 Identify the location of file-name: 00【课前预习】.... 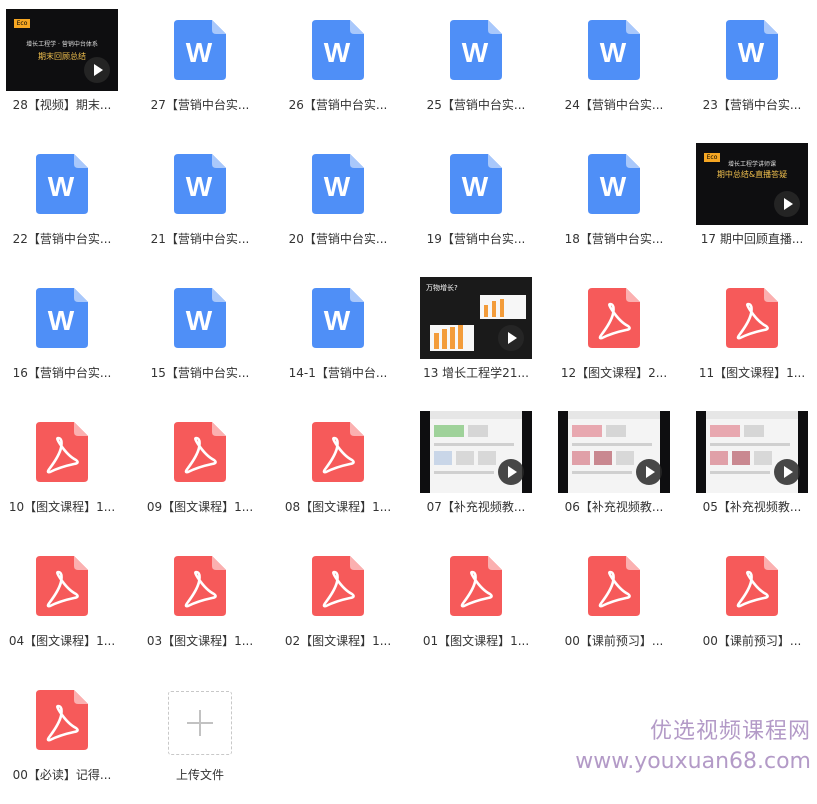
(614, 641).